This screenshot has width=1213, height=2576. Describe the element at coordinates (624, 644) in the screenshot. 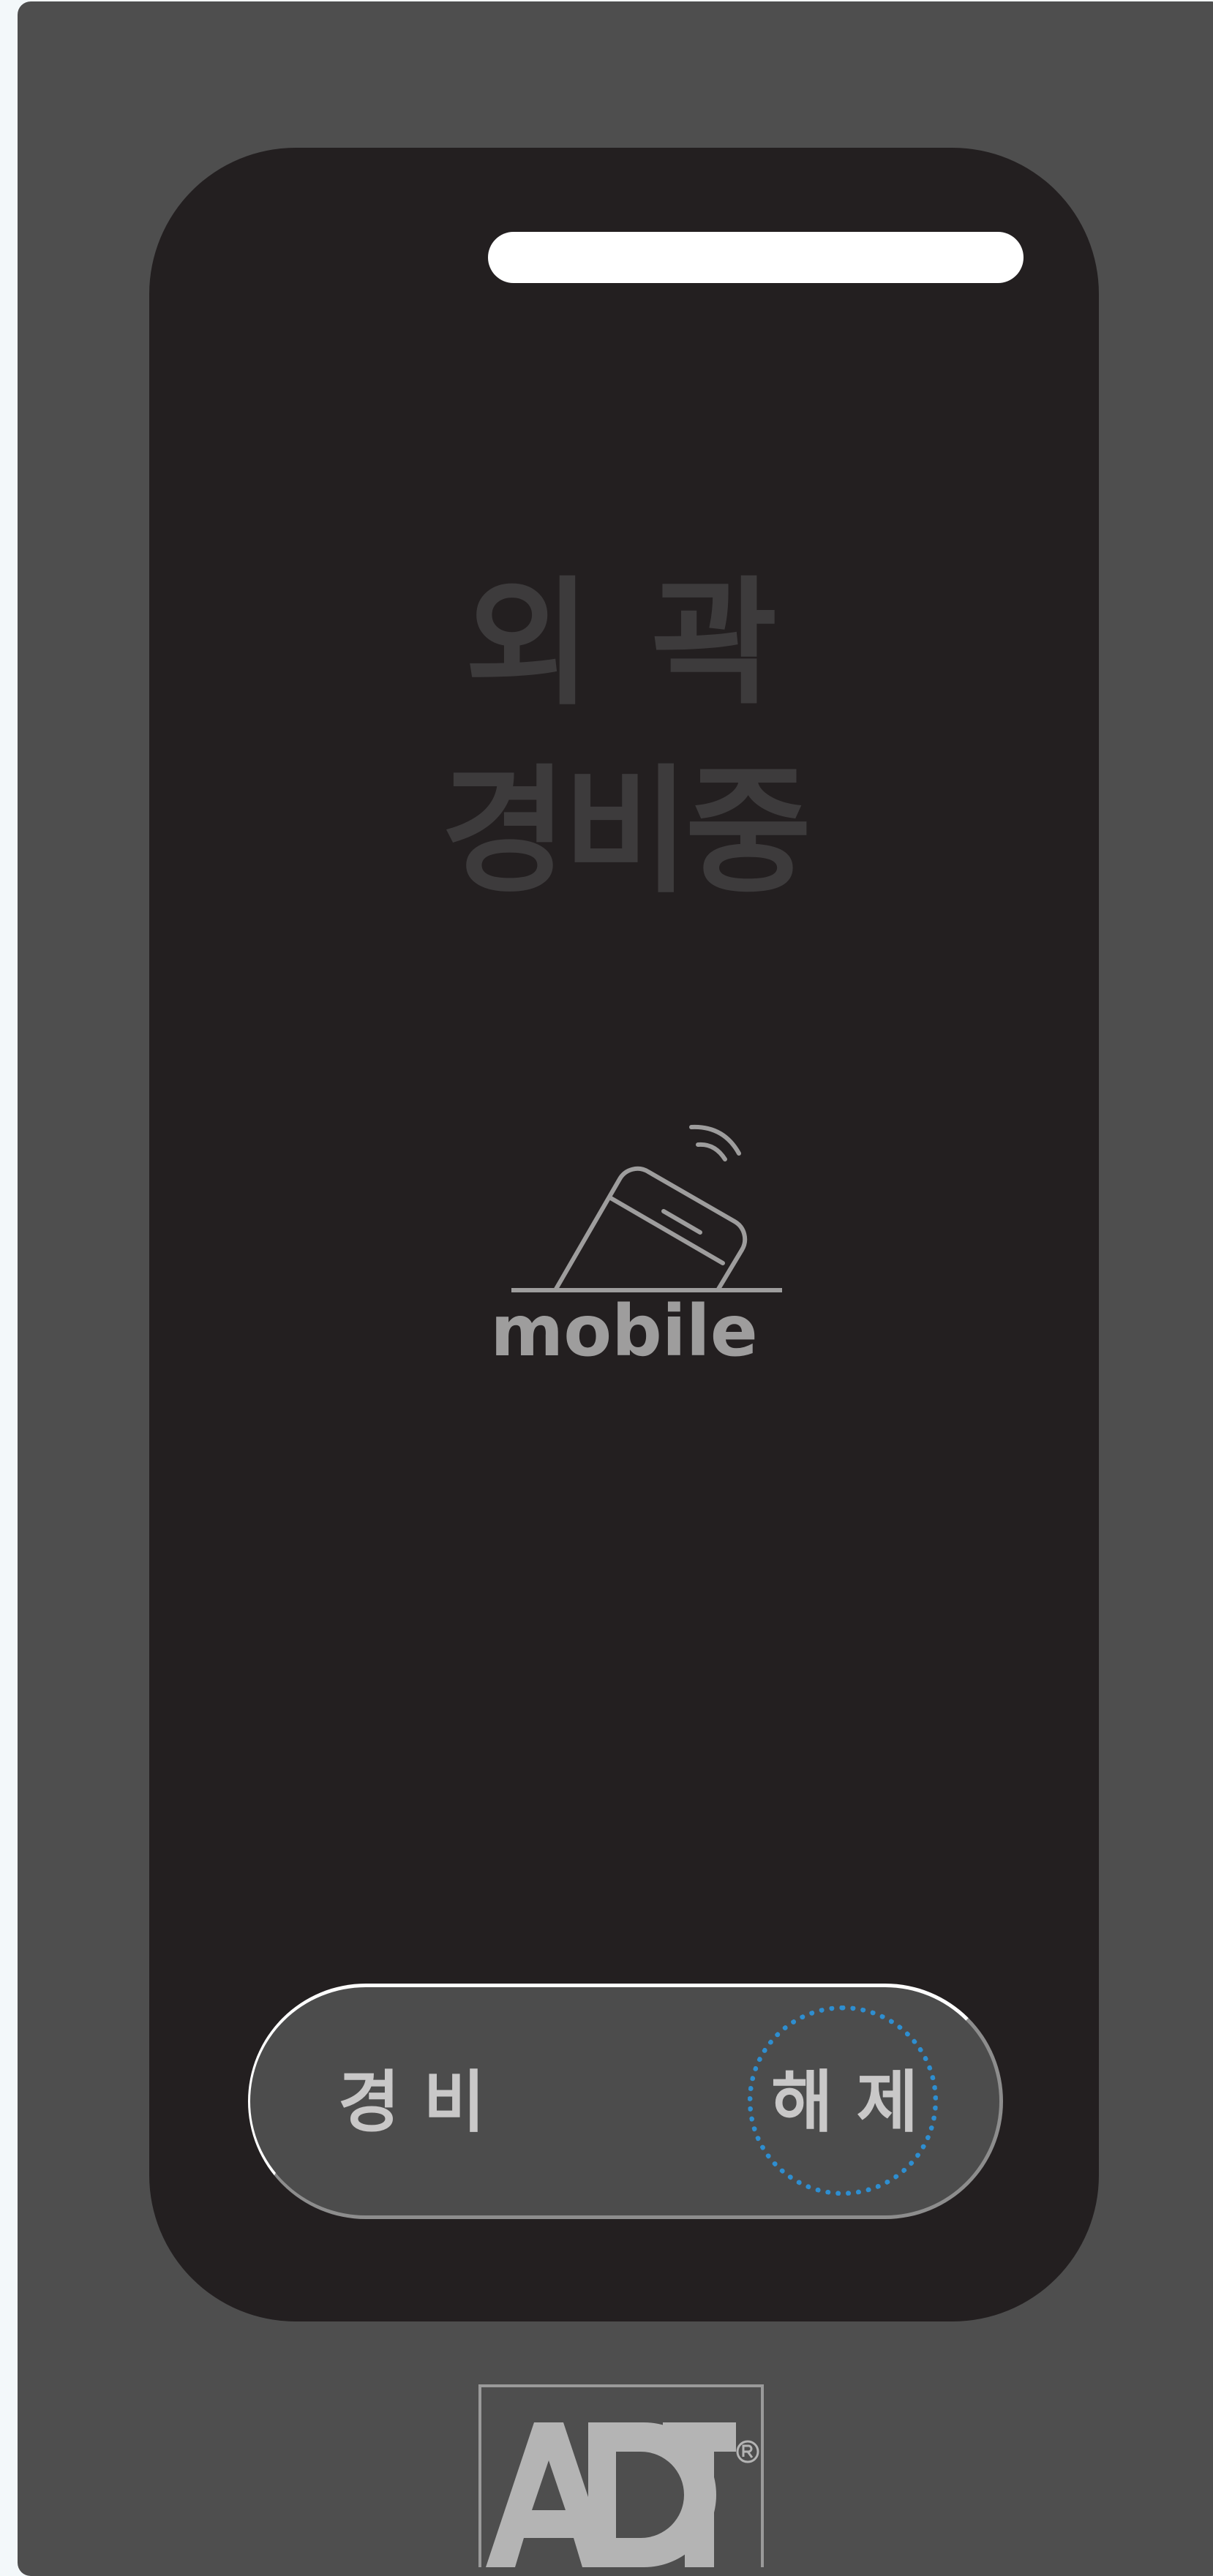

I see `status-text-line-1: 외 곽` at that location.